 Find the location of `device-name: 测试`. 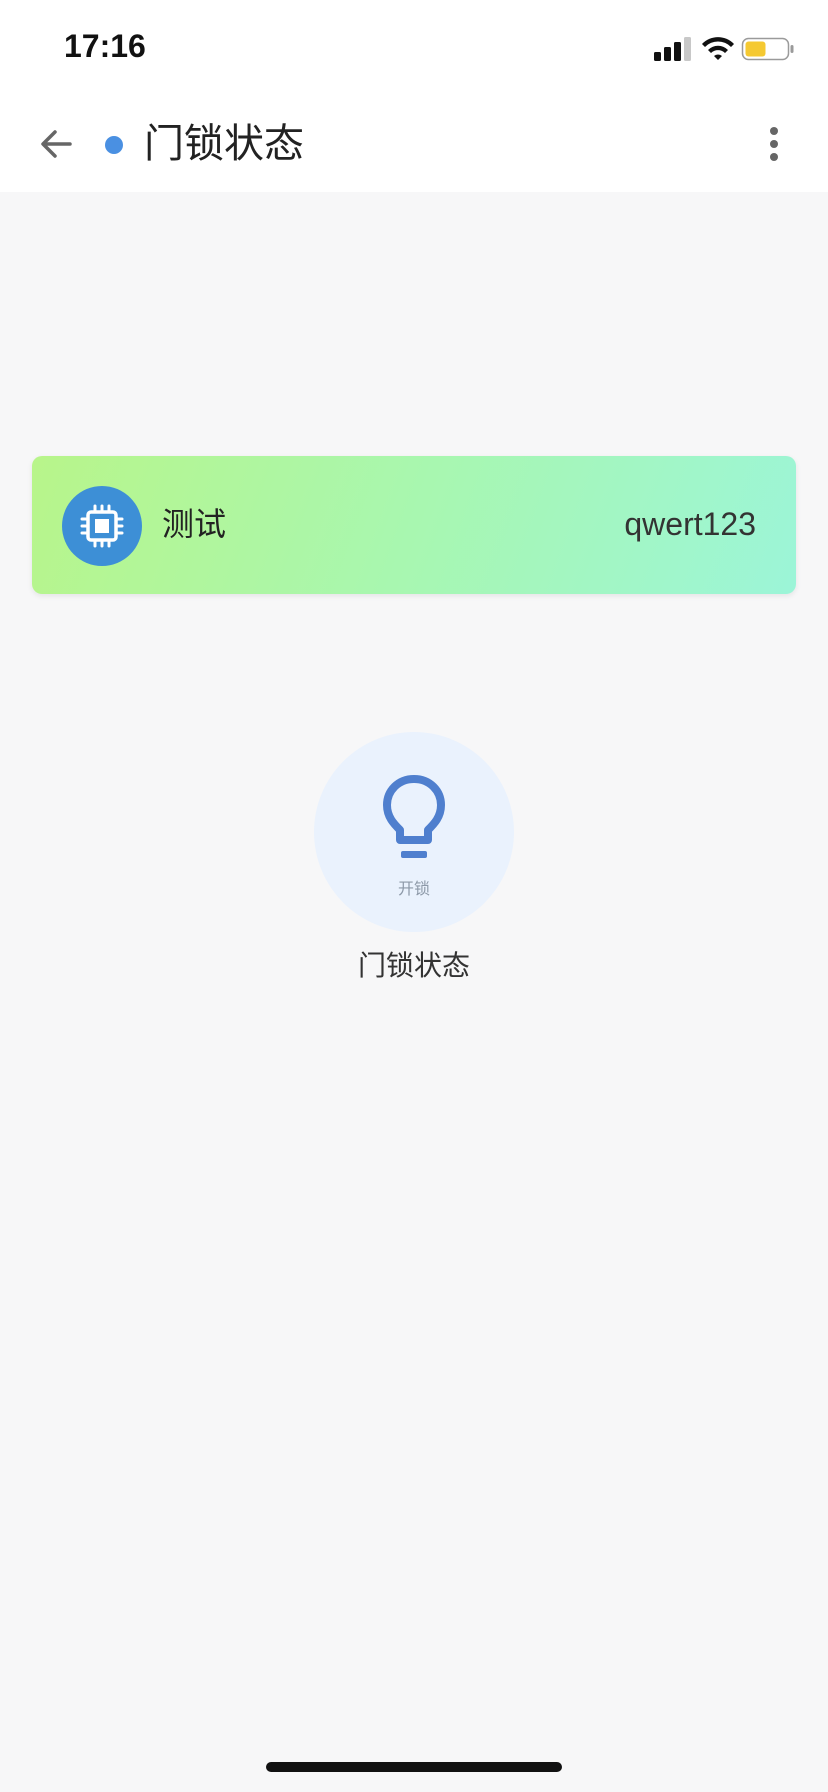

device-name: 测试 is located at coordinates (194, 524).